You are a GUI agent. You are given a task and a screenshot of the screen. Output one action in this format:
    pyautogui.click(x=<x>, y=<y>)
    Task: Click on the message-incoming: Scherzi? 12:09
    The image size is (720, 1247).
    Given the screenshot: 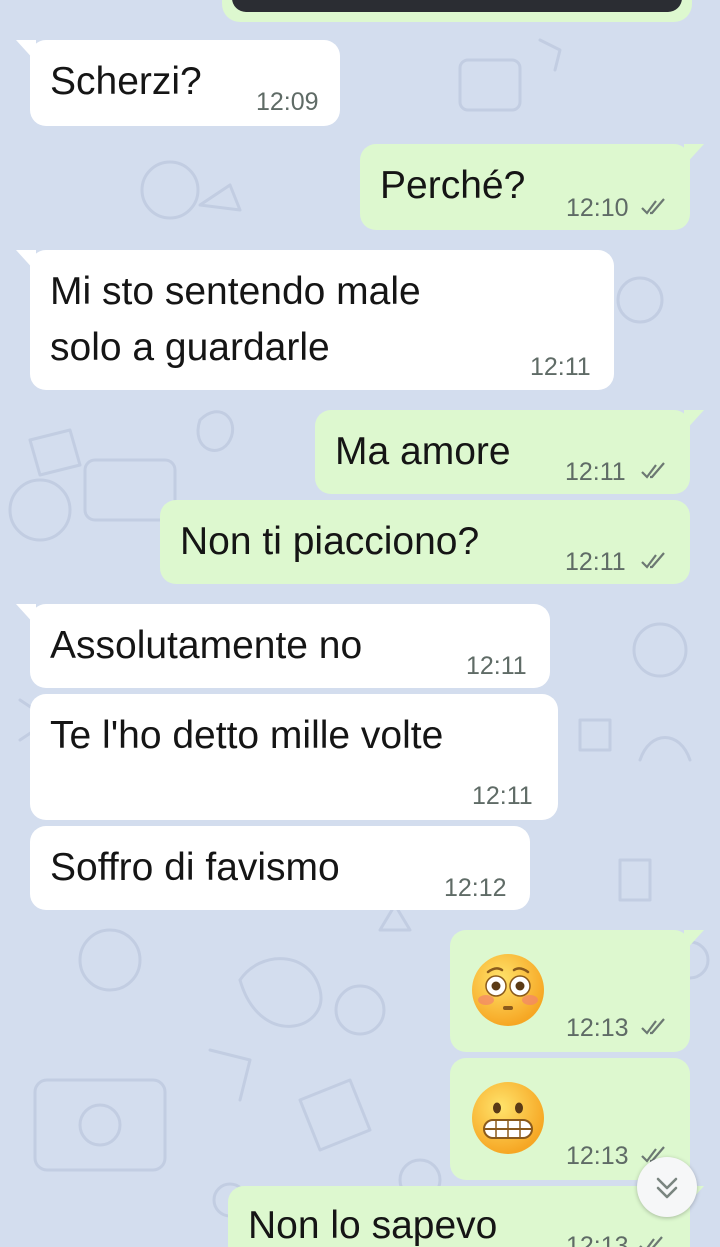 What is the action you would take?
    pyautogui.click(x=178, y=83)
    